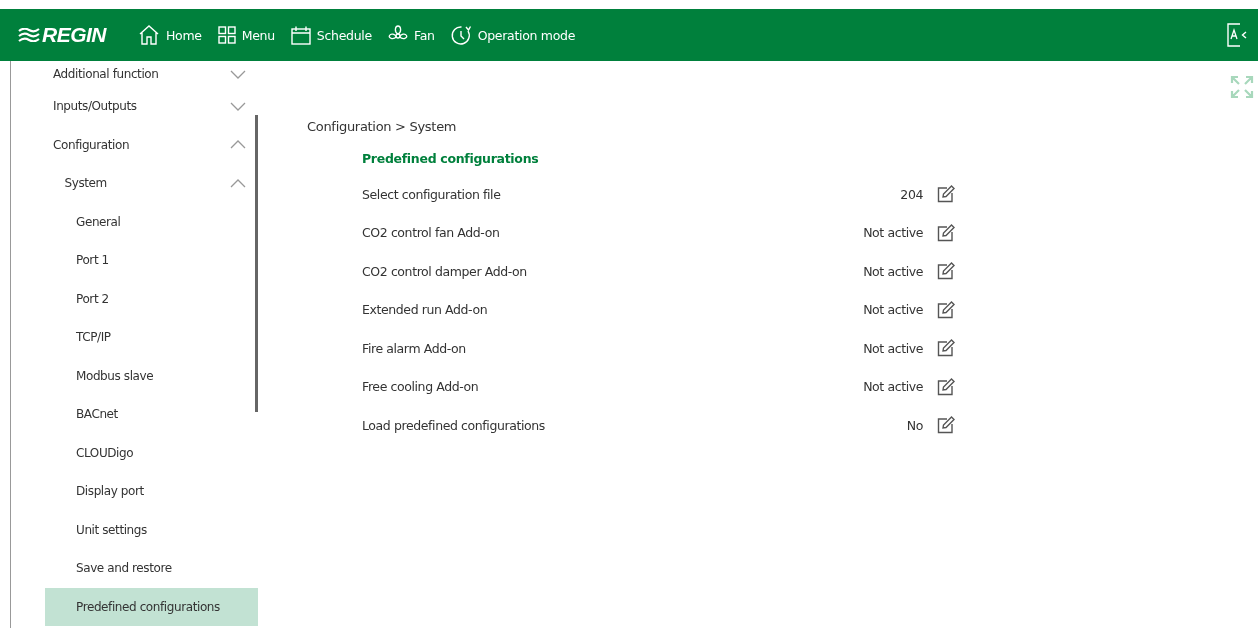 The width and height of the screenshot is (1258, 628). Describe the element at coordinates (445, 271) in the screenshot. I see `setting-label: CO2 control damper Add-on` at that location.